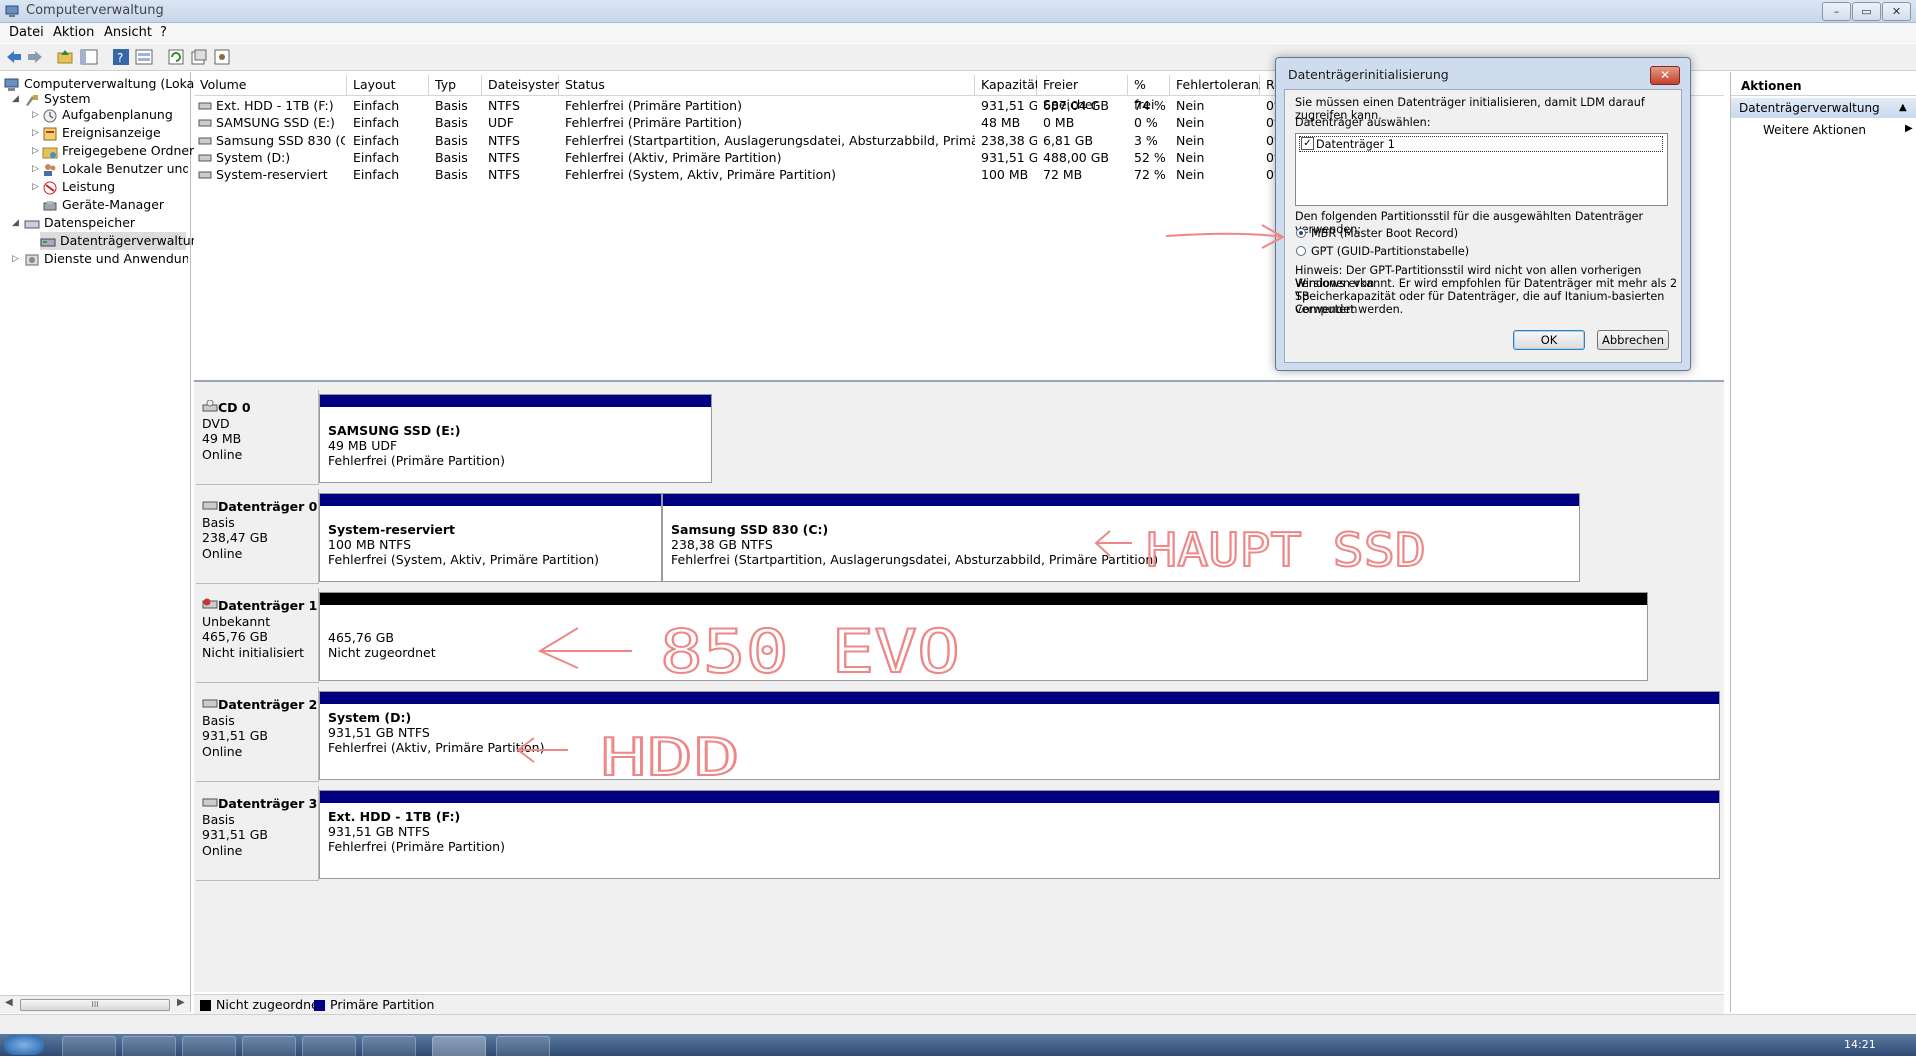 This screenshot has height=1058, width=1916. What do you see at coordinates (1217, 85) in the screenshot?
I see `column-header-fehlertoleranz: Fehlertoleranz` at bounding box center [1217, 85].